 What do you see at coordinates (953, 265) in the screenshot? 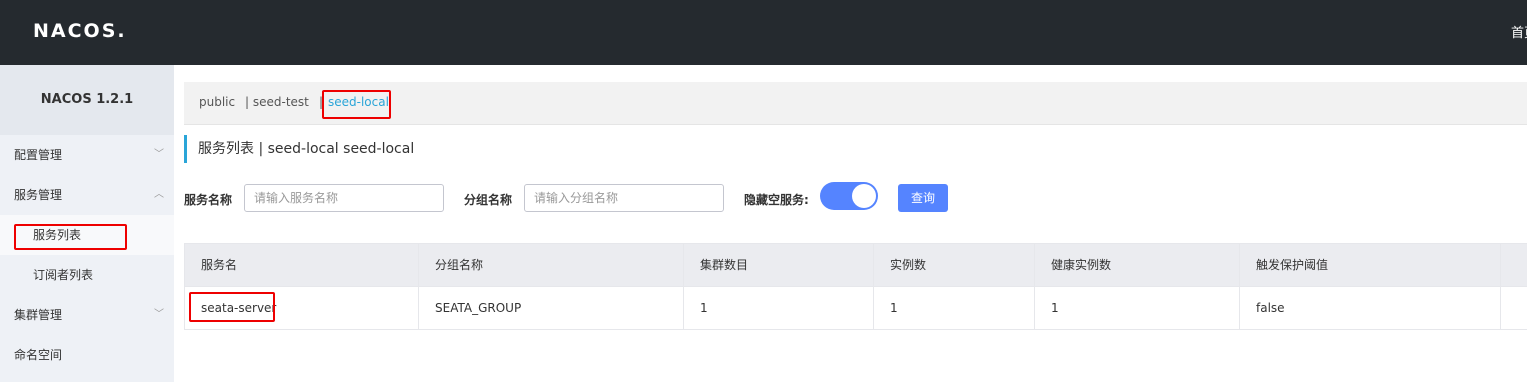
I see `column-header: 实例数` at bounding box center [953, 265].